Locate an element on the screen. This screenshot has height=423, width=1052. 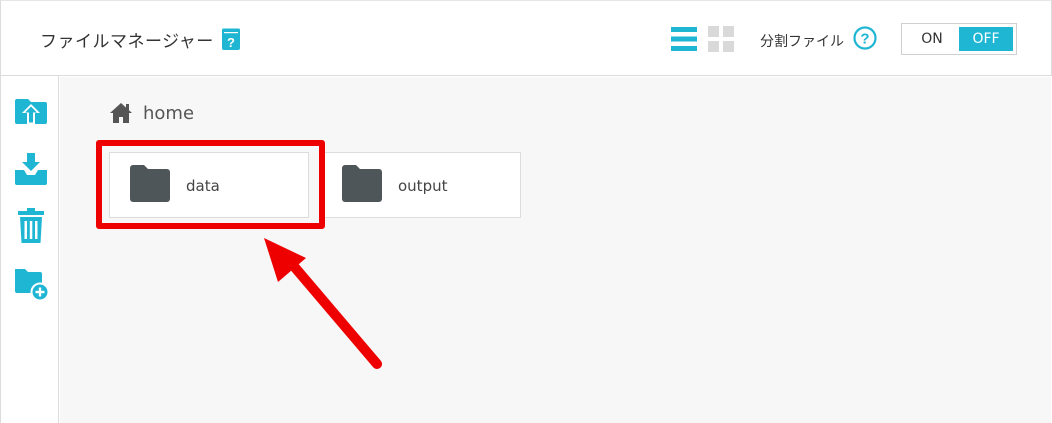
folder-name: data is located at coordinates (203, 186).